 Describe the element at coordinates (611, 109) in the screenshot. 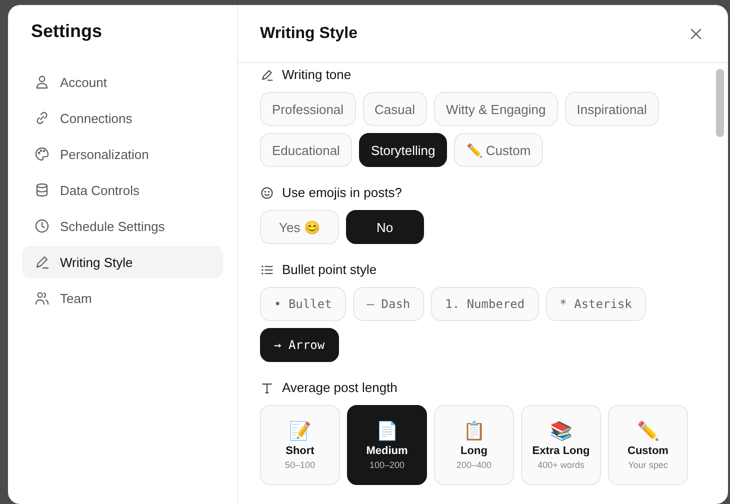

I see `option-chip: Inspirational` at that location.